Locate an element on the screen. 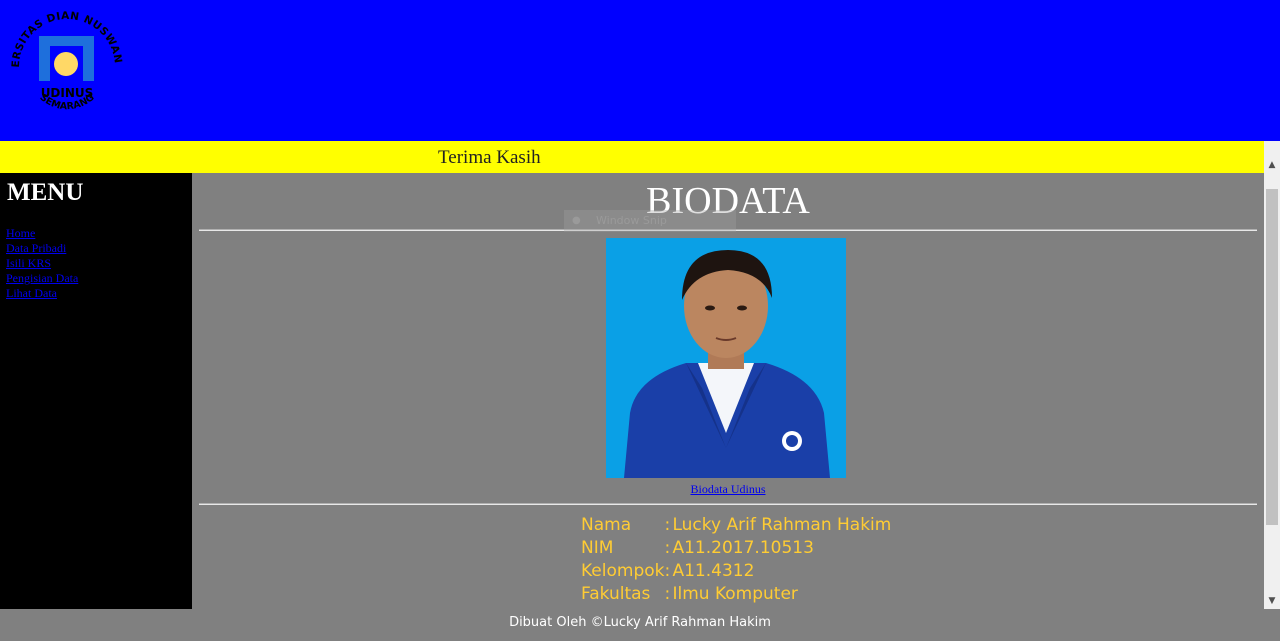 This screenshot has width=1280, height=641. menu-link-lihat-data: Lihat Data is located at coordinates (42, 293).